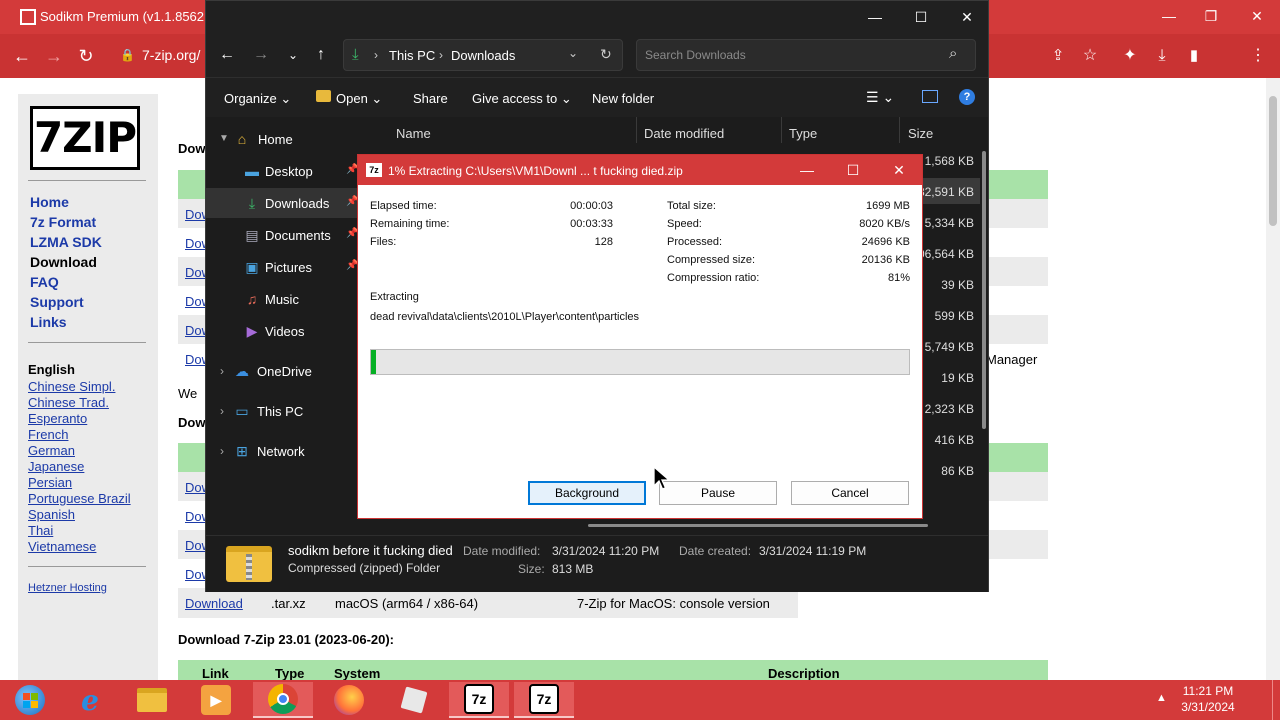 The image size is (1280, 720). What do you see at coordinates (293, 55) in the screenshot?
I see `recent-dropdown-icon: ⌄` at bounding box center [293, 55].